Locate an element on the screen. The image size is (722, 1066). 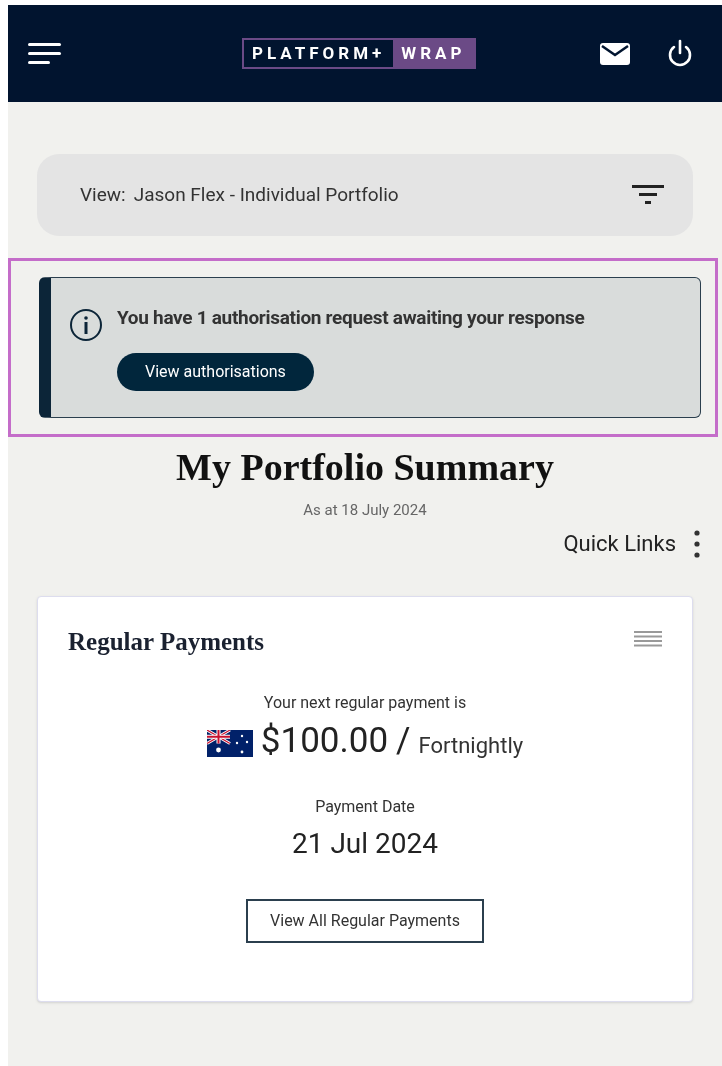
alert-message: You have 1 authorisation request awaiting your response is located at coordinates (351, 318).